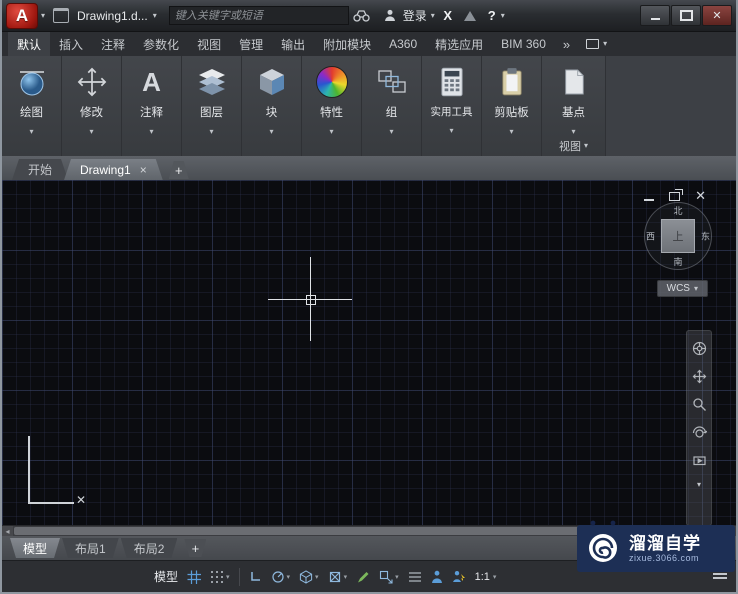  Describe the element at coordinates (317, 577) in the screenshot. I see `isometric-dropdown-icon: ▾` at that location.